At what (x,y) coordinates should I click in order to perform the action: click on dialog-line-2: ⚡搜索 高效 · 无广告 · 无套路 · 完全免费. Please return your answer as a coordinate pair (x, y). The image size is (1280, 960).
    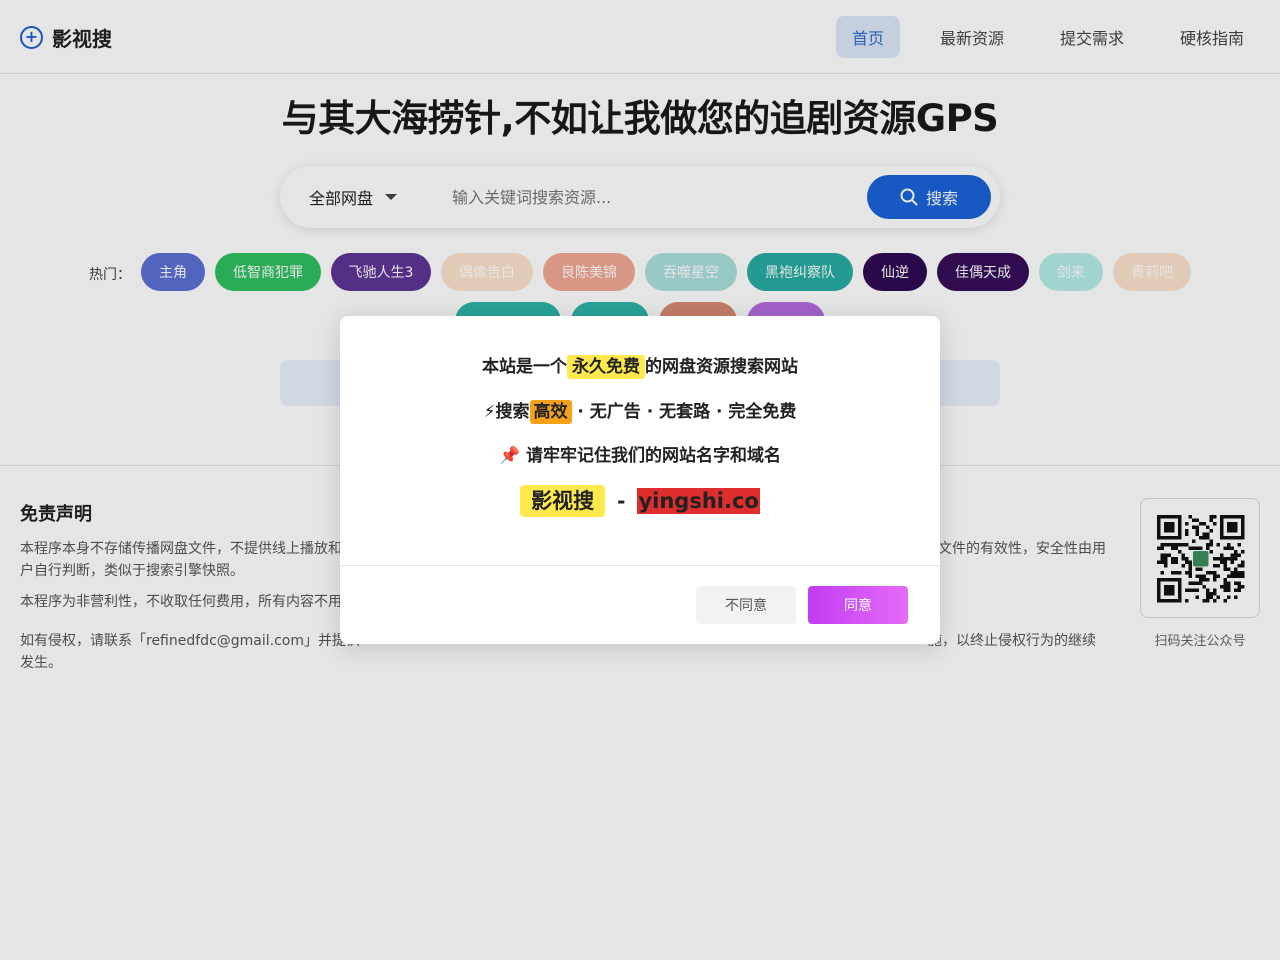
    Looking at the image, I should click on (640, 410).